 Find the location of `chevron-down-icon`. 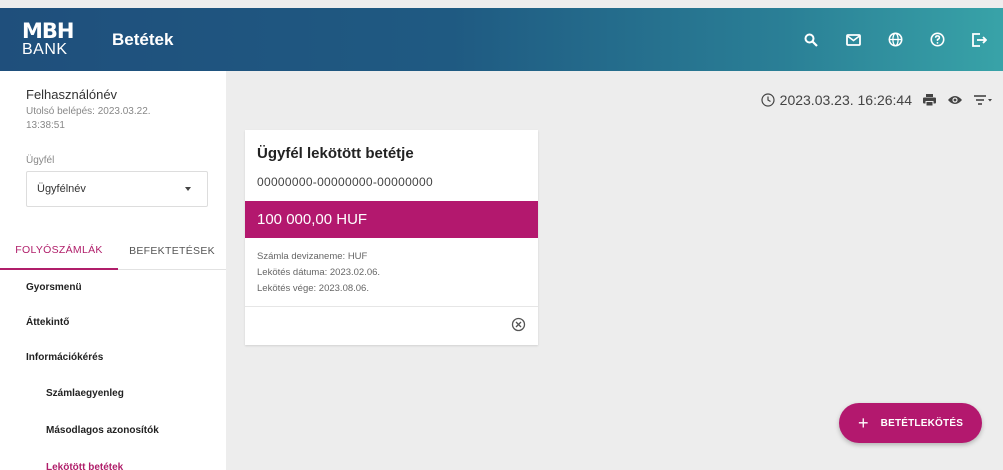

chevron-down-icon is located at coordinates (188, 189).